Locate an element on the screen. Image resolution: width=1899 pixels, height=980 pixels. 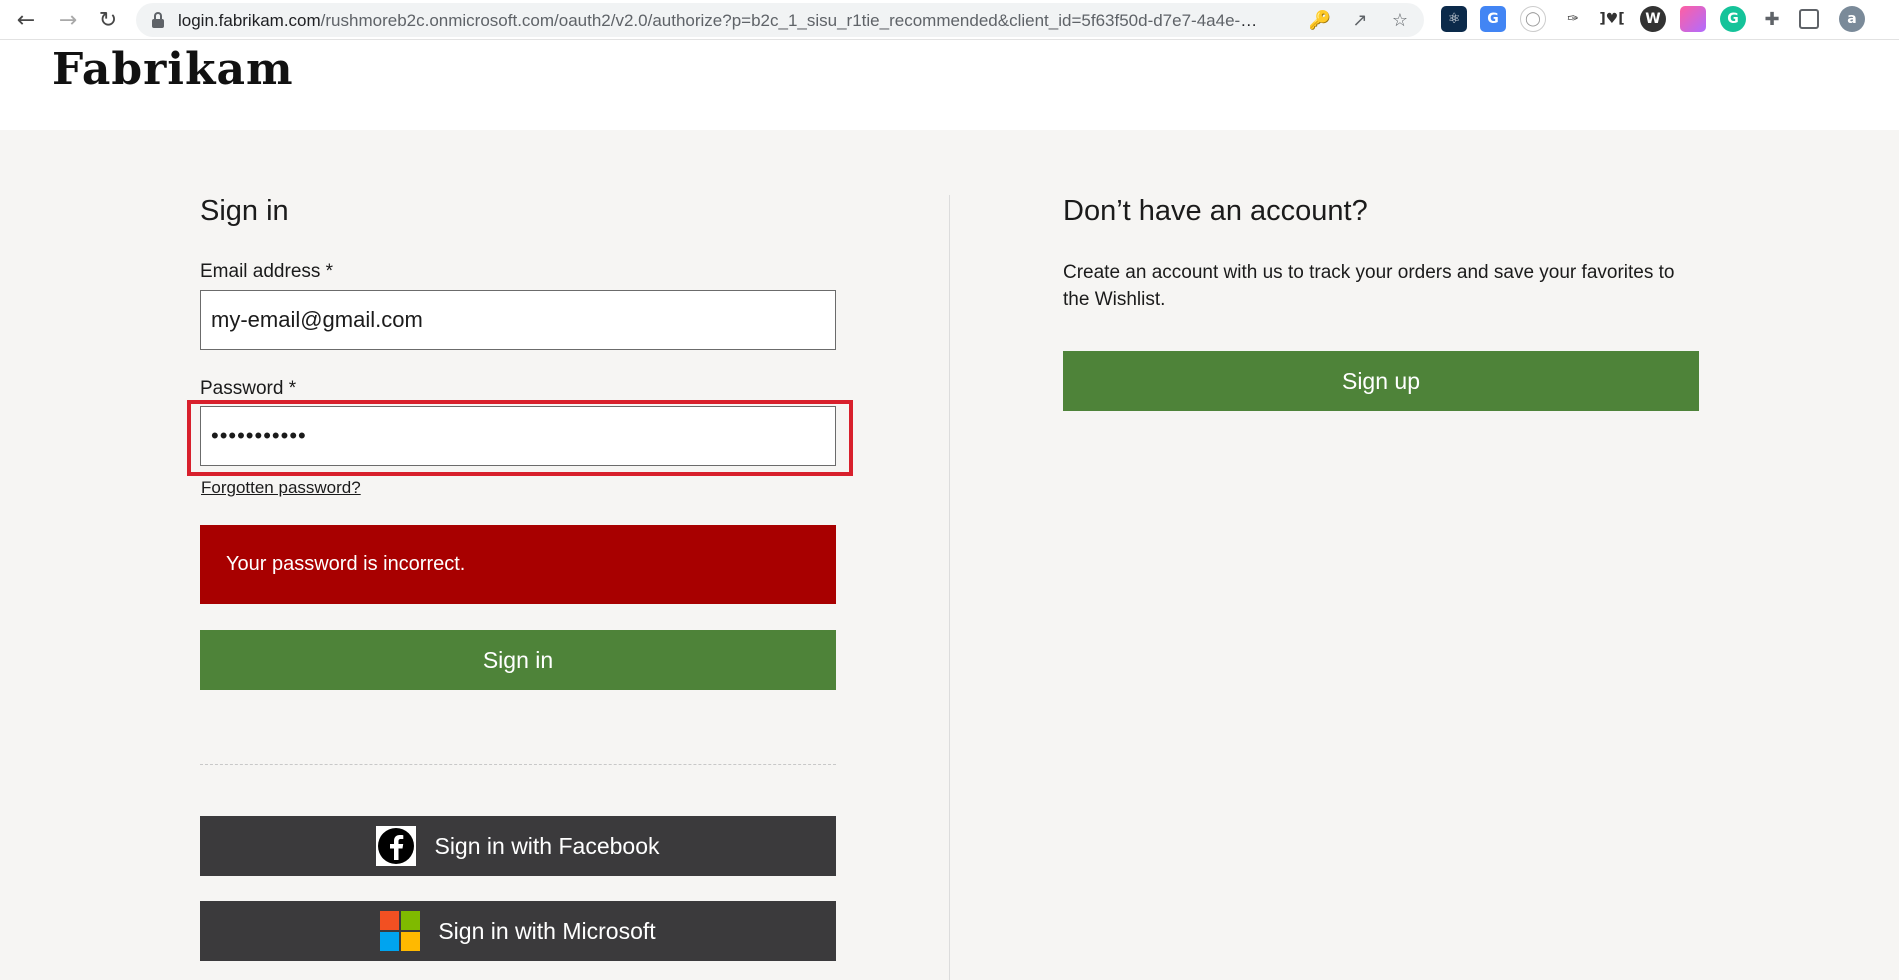
extensions-puzzle-icon: ✚ is located at coordinates (1772, 19).